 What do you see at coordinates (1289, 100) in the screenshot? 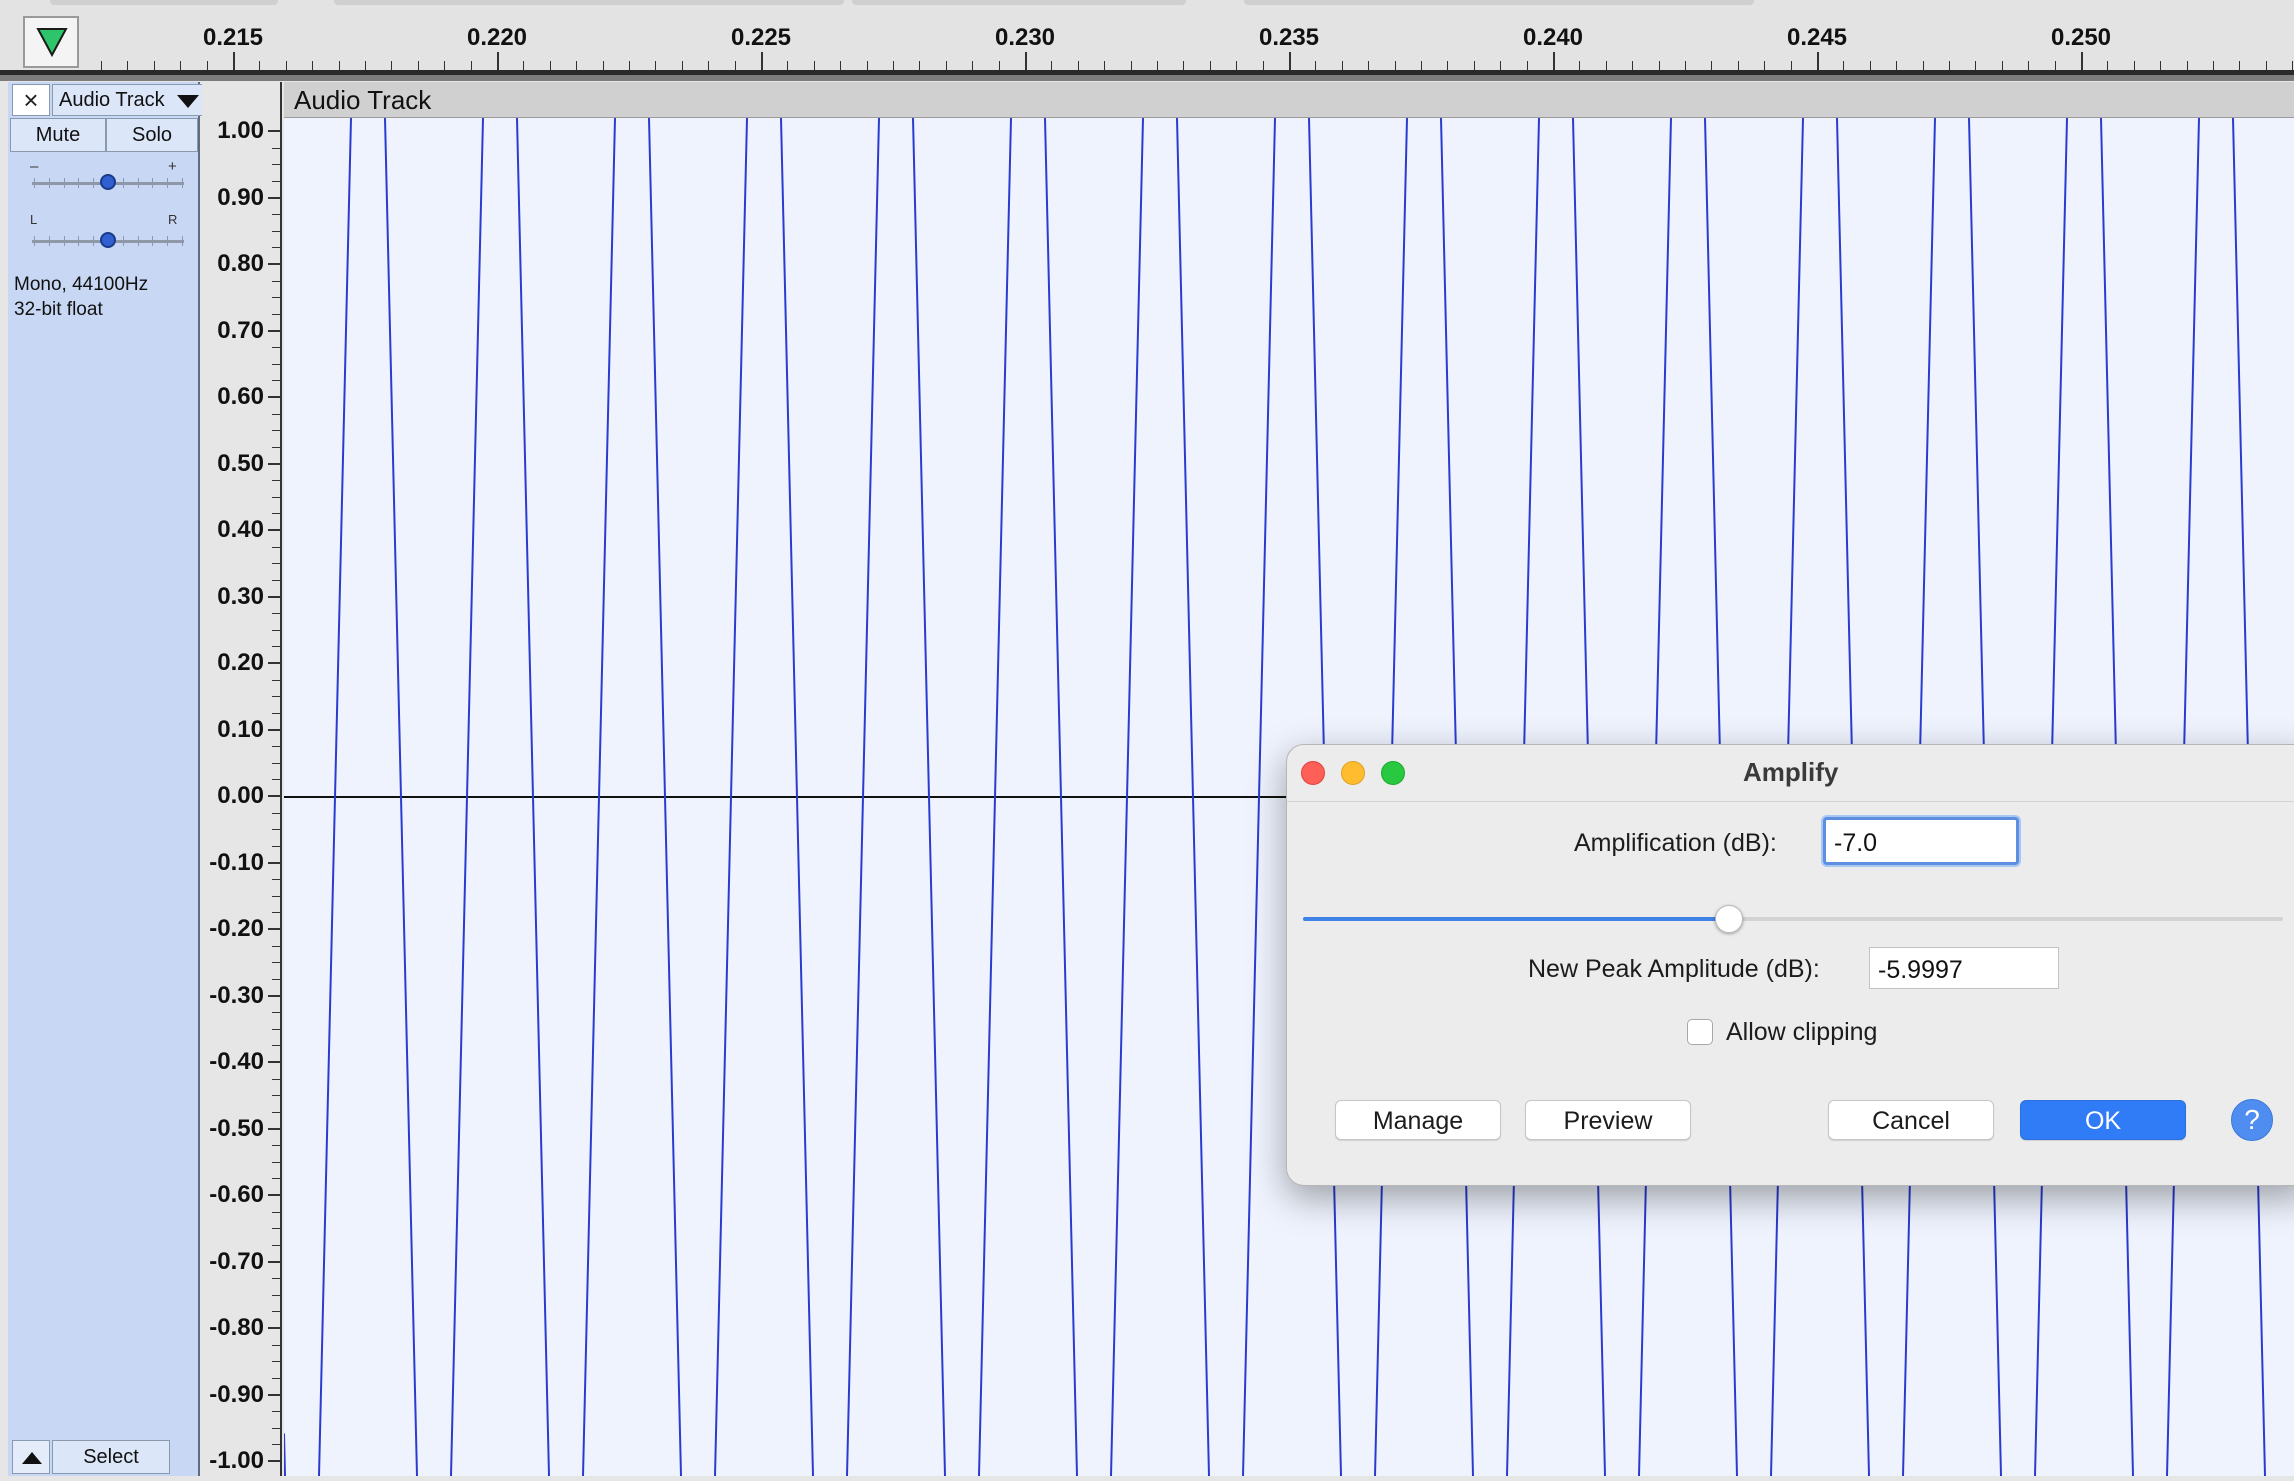
I see `clip-header: Audio Track` at bounding box center [1289, 100].